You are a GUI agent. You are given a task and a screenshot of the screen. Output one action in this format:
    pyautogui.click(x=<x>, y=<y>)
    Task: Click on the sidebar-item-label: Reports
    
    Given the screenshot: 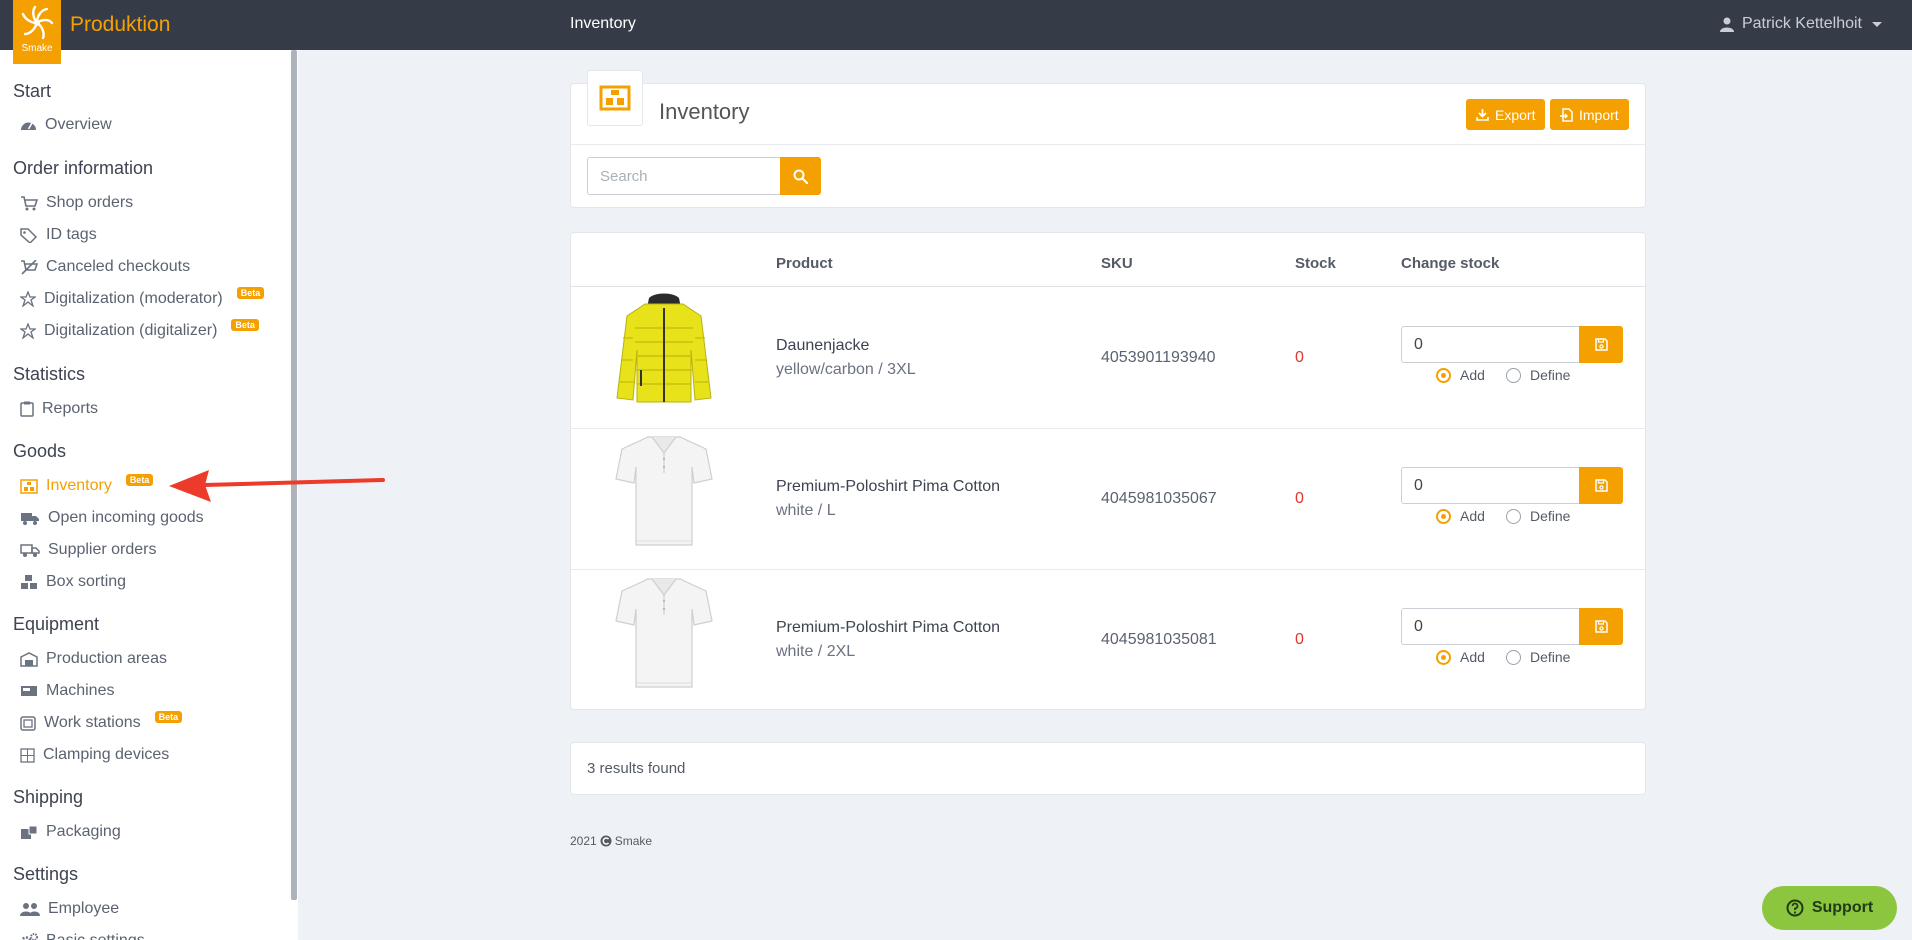 What is the action you would take?
    pyautogui.click(x=70, y=408)
    